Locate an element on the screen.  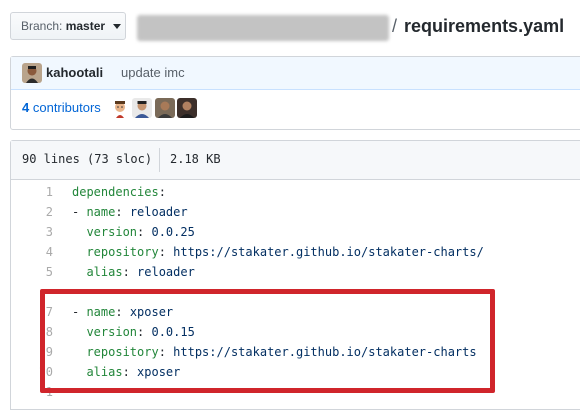
code-line: 3 version: 0.0.25 is located at coordinates (295, 232).